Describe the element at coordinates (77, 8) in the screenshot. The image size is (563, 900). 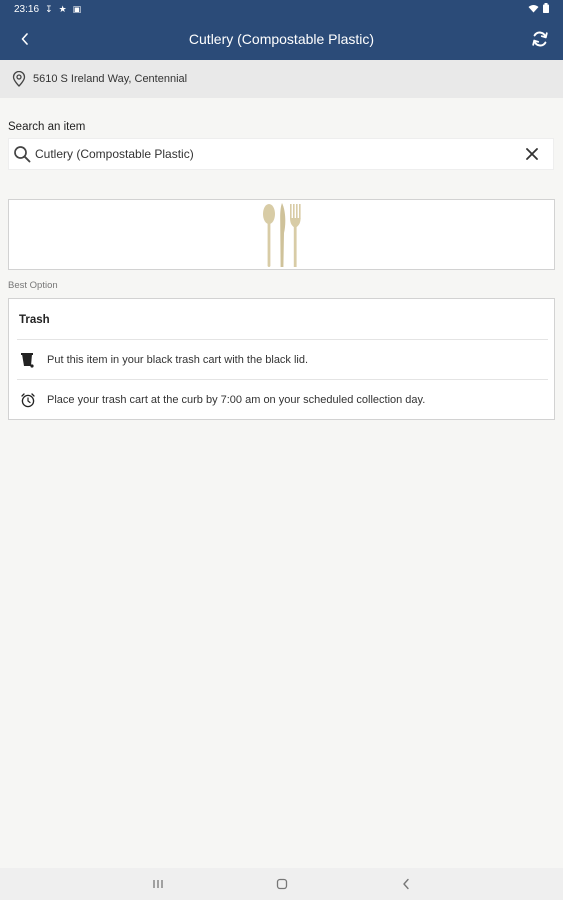
I see `notification-icon: ▣` at that location.